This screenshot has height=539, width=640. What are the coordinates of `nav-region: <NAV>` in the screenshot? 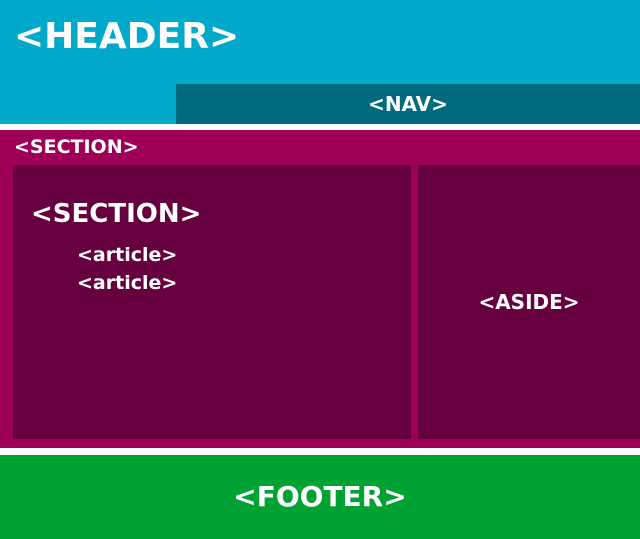 It's located at (408, 104).